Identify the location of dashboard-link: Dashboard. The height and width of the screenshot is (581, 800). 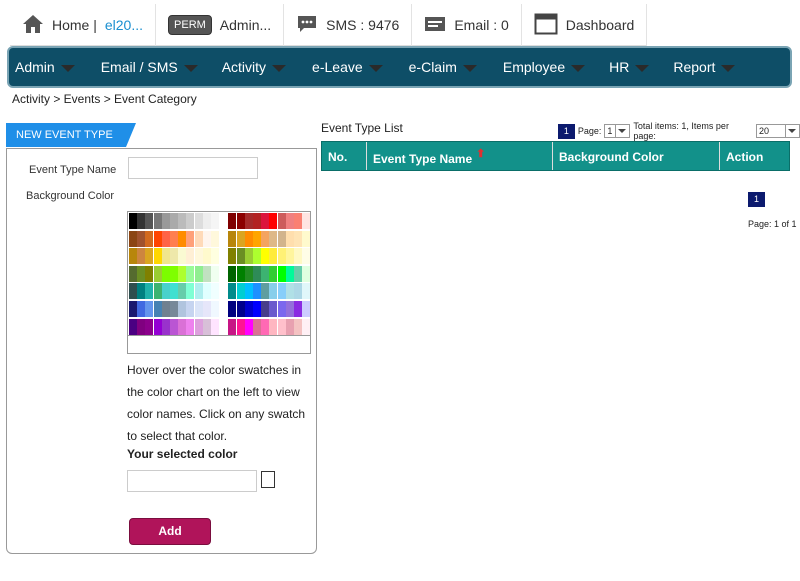
(585, 25).